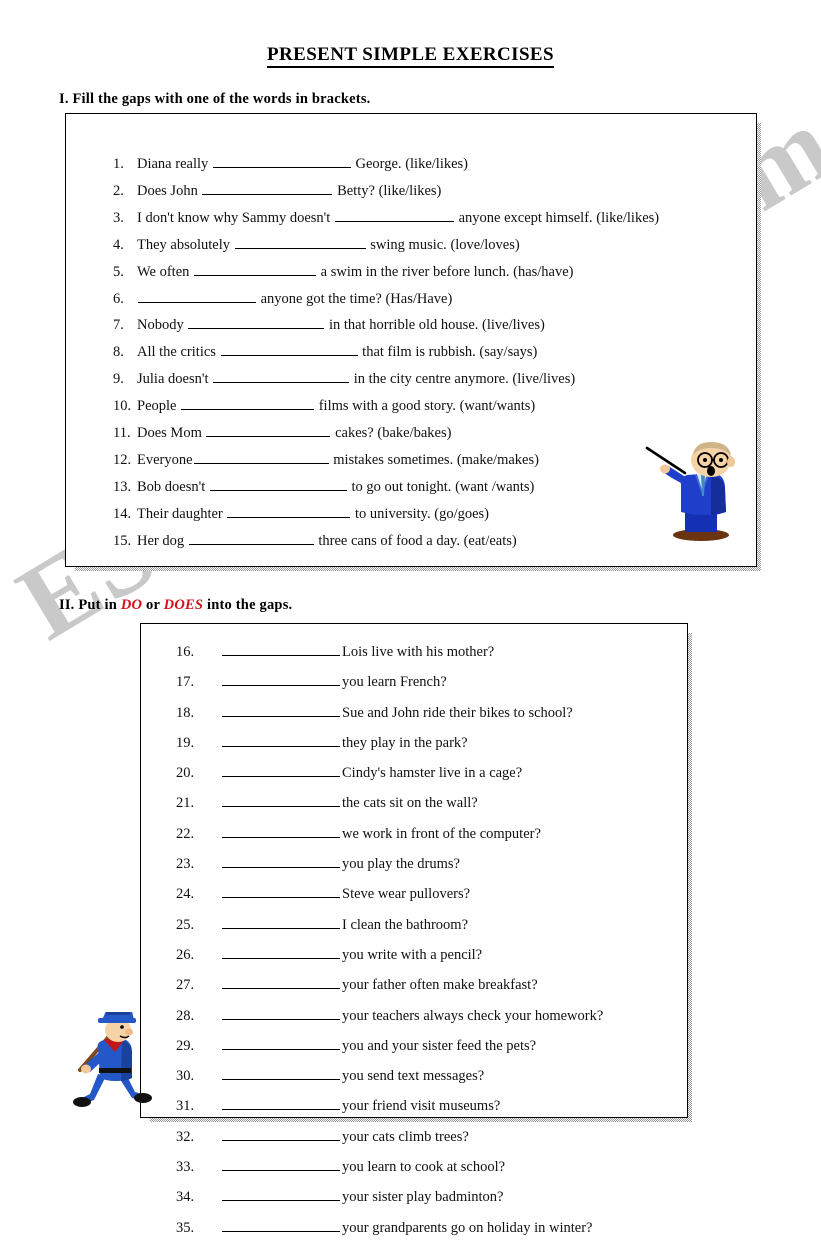 The height and width of the screenshot is (1243, 821). I want to click on item-word-choice: (has/have), so click(543, 271).